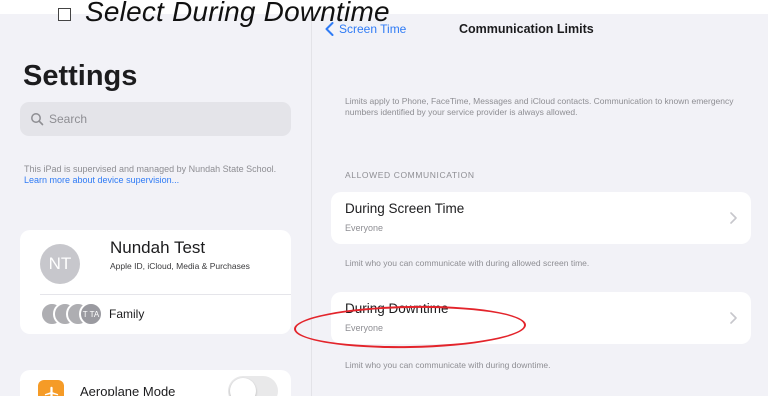  Describe the element at coordinates (180, 266) in the screenshot. I see `profile-subtitle: Apple ID, iCloud, Media & Purchases` at that location.